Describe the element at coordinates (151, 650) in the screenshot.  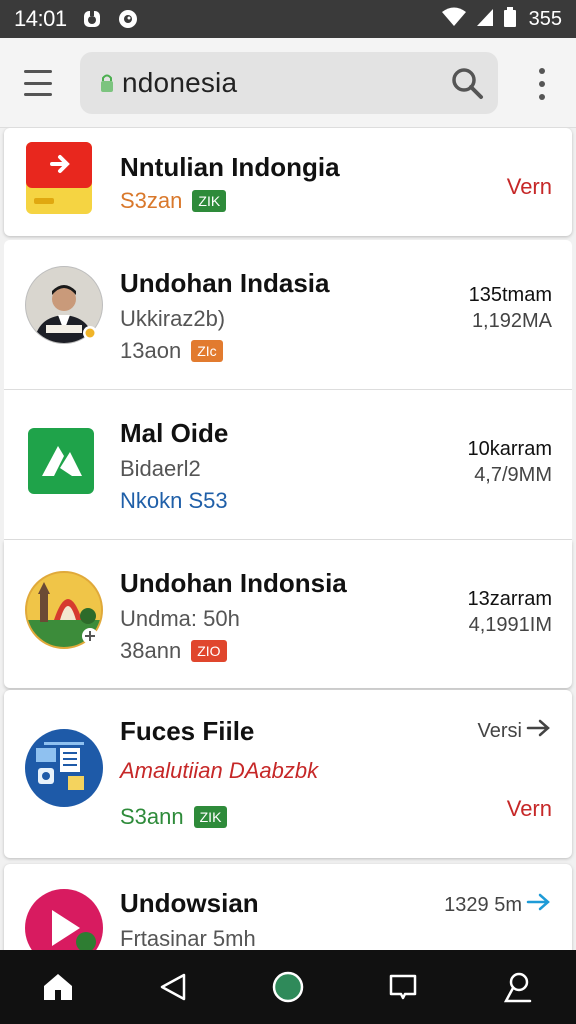
I see `item-meta-text: 38ann` at that location.